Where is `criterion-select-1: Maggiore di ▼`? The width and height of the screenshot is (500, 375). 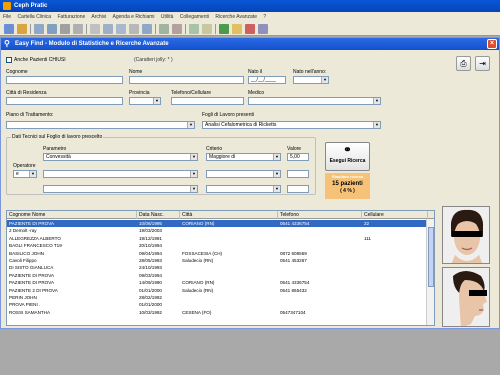
criterion-select-1: Maggiore di ▼ is located at coordinates (243, 157).